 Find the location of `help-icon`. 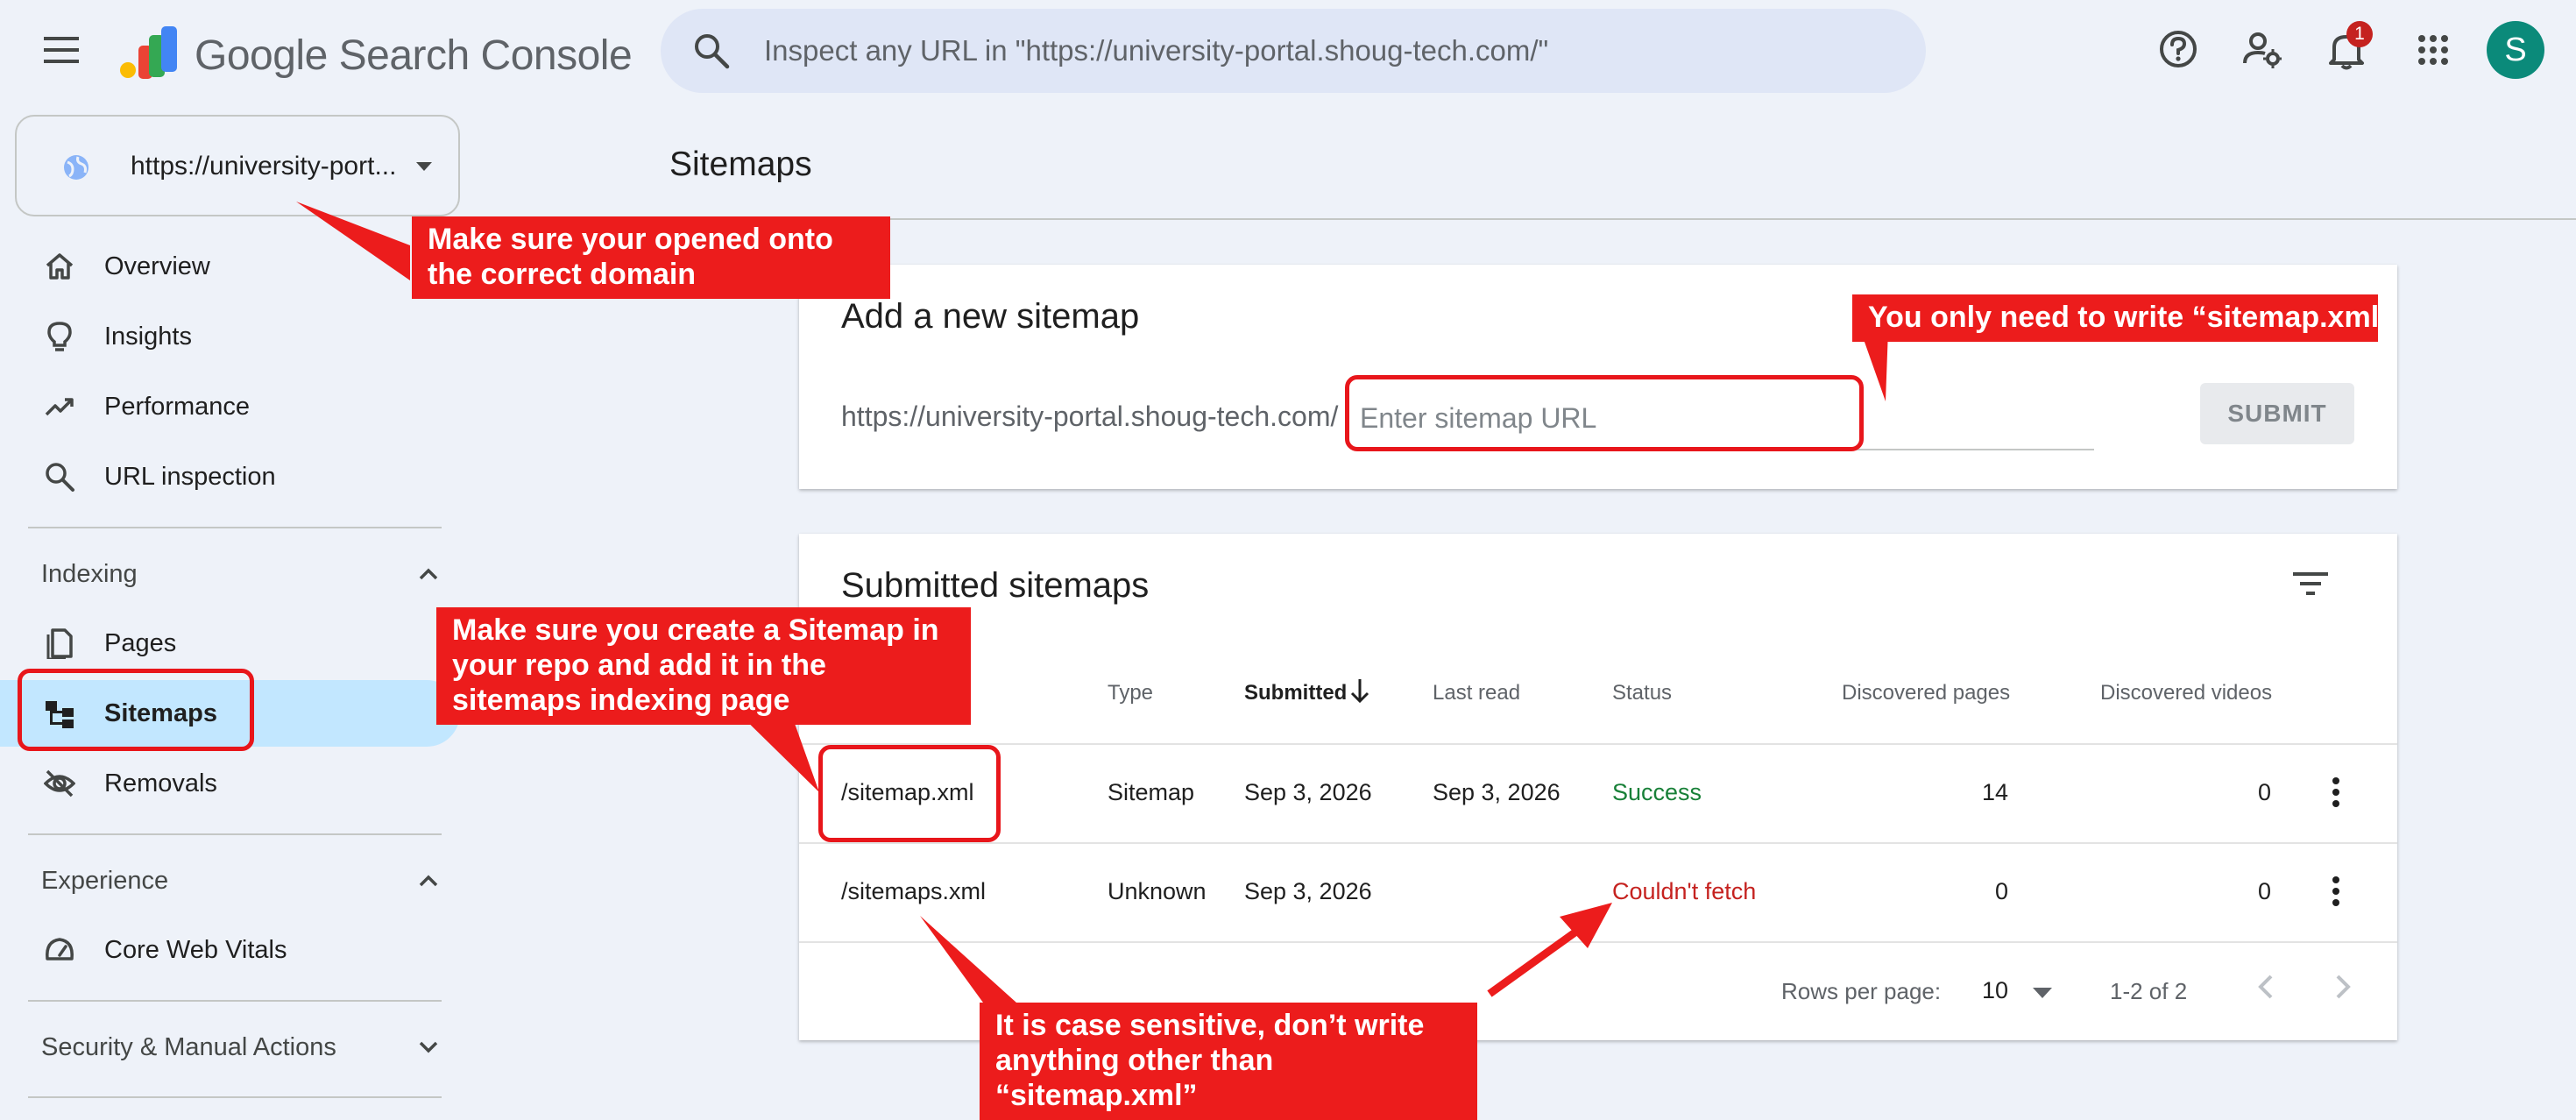

help-icon is located at coordinates (2178, 49).